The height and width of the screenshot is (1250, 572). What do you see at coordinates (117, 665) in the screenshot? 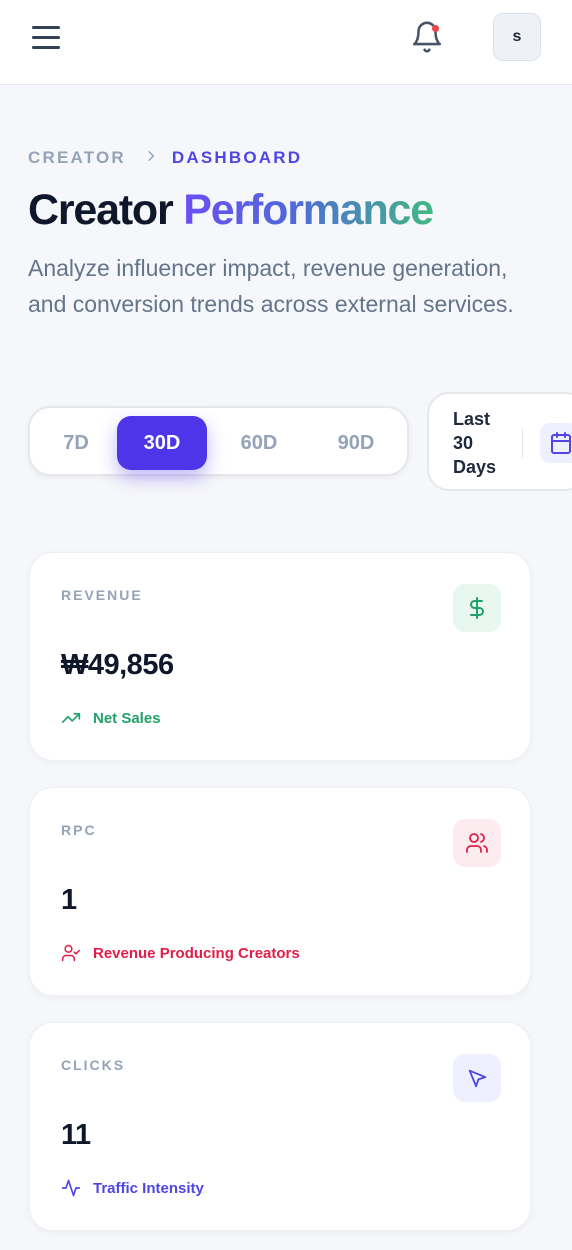
I see `metric-value: ₩49,856` at bounding box center [117, 665].